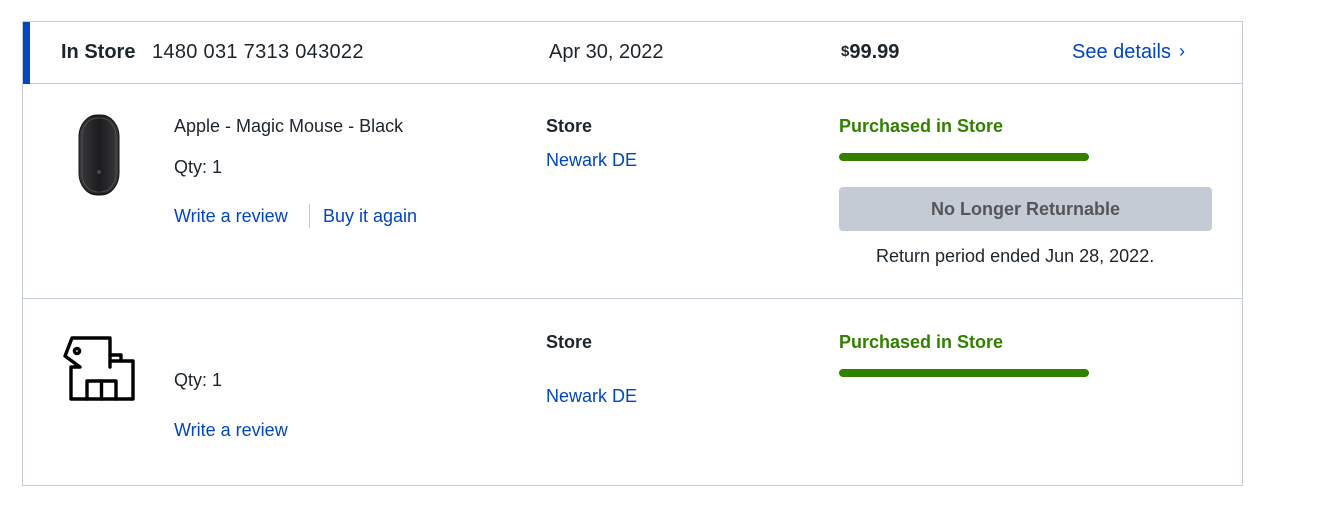  What do you see at coordinates (1025, 209) in the screenshot?
I see `no-longer-returnable-button: No Longer Returnable` at bounding box center [1025, 209].